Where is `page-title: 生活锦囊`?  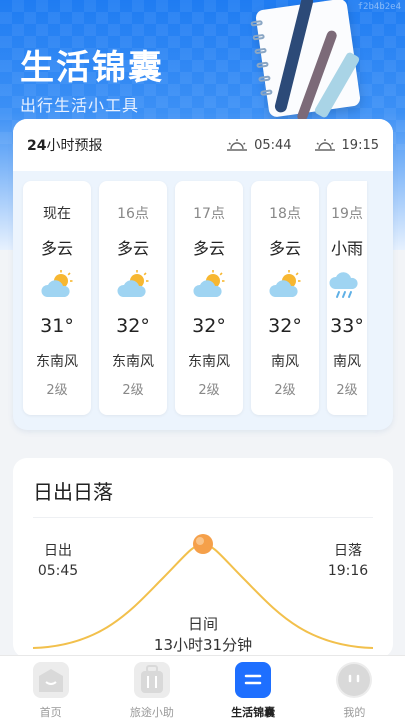
page-title: 生活锦囊 is located at coordinates (92, 68).